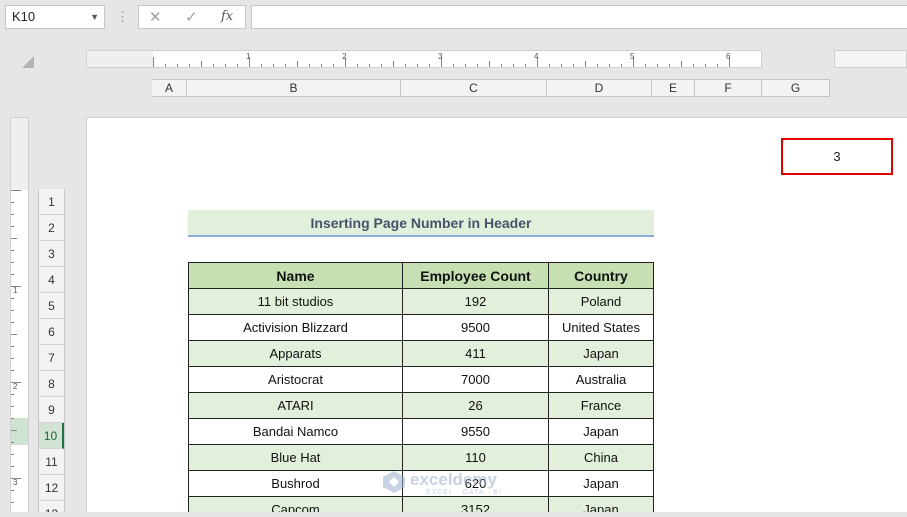 This screenshot has width=907, height=517. What do you see at coordinates (424, 59) in the screenshot?
I see `horizontal-ruler: 1 2 3 4 5 6` at bounding box center [424, 59].